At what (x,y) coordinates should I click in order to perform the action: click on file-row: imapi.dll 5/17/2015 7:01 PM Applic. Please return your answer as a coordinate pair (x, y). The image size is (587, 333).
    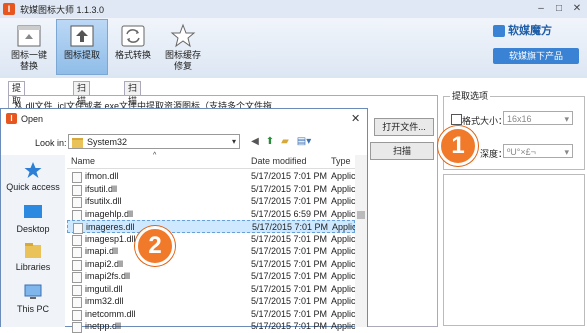
    Looking at the image, I should click on (211, 251).